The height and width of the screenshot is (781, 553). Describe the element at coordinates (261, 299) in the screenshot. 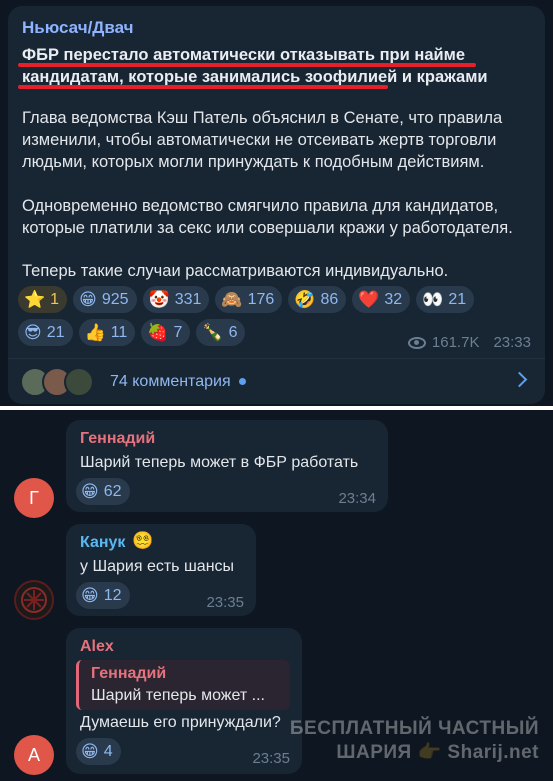

I see `reaction-count: 176` at that location.